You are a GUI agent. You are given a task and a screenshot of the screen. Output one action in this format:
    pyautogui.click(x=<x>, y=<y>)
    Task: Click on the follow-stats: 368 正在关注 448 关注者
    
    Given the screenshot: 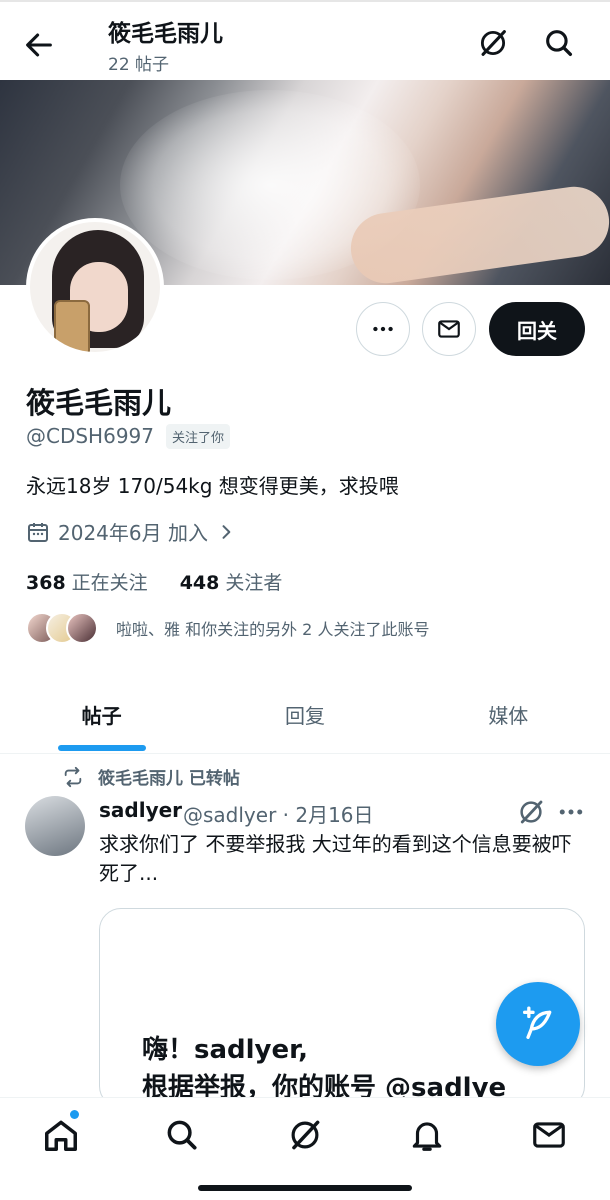 What is the action you would take?
    pyautogui.click(x=154, y=581)
    